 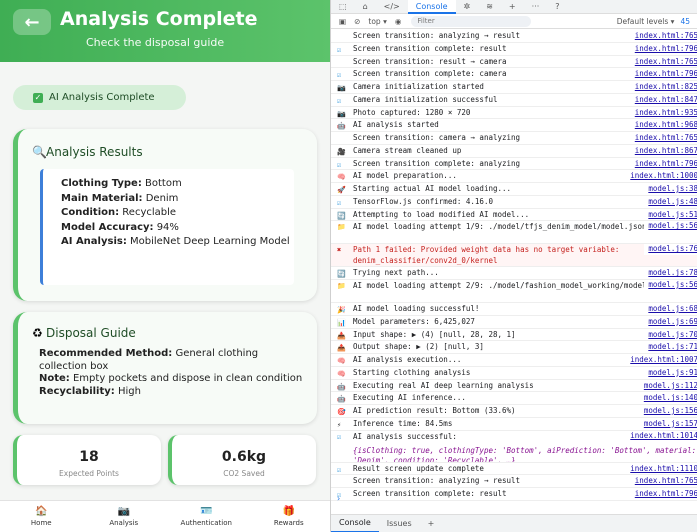 What do you see at coordinates (161, 183) in the screenshot?
I see `result-row-value: Bottom` at bounding box center [161, 183].